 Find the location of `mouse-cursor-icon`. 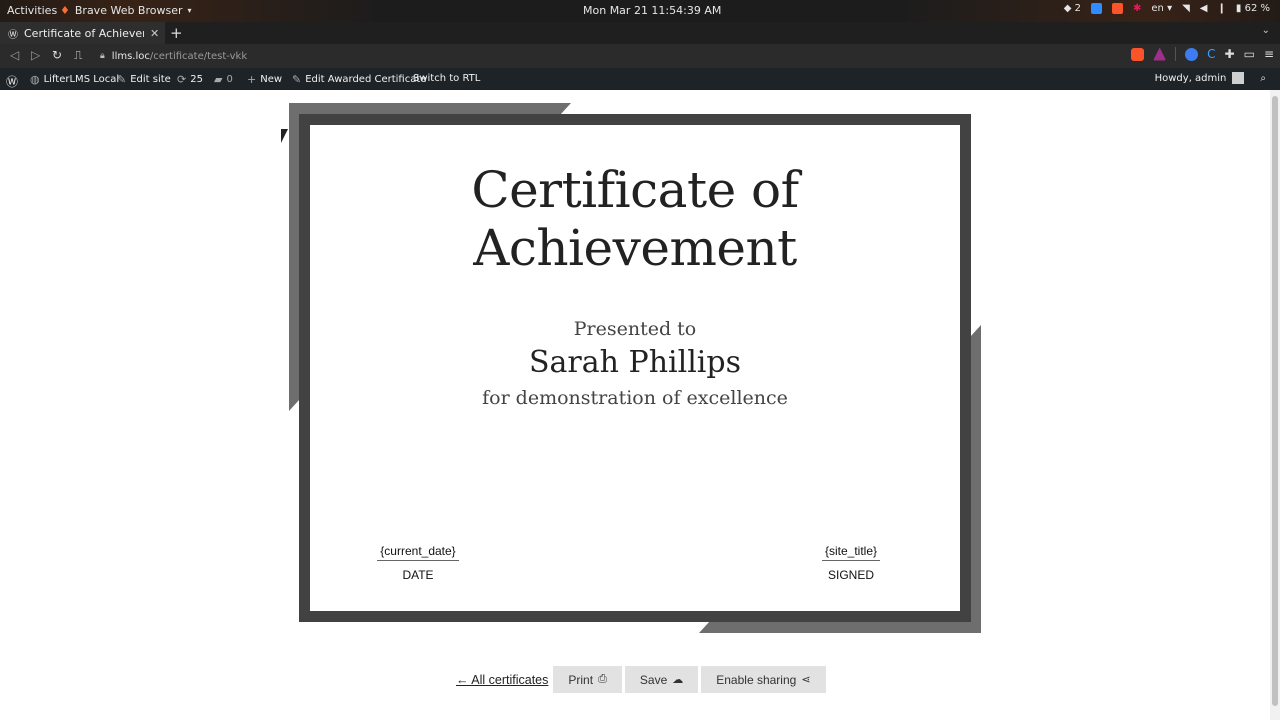

mouse-cursor-icon is located at coordinates (287, 136).